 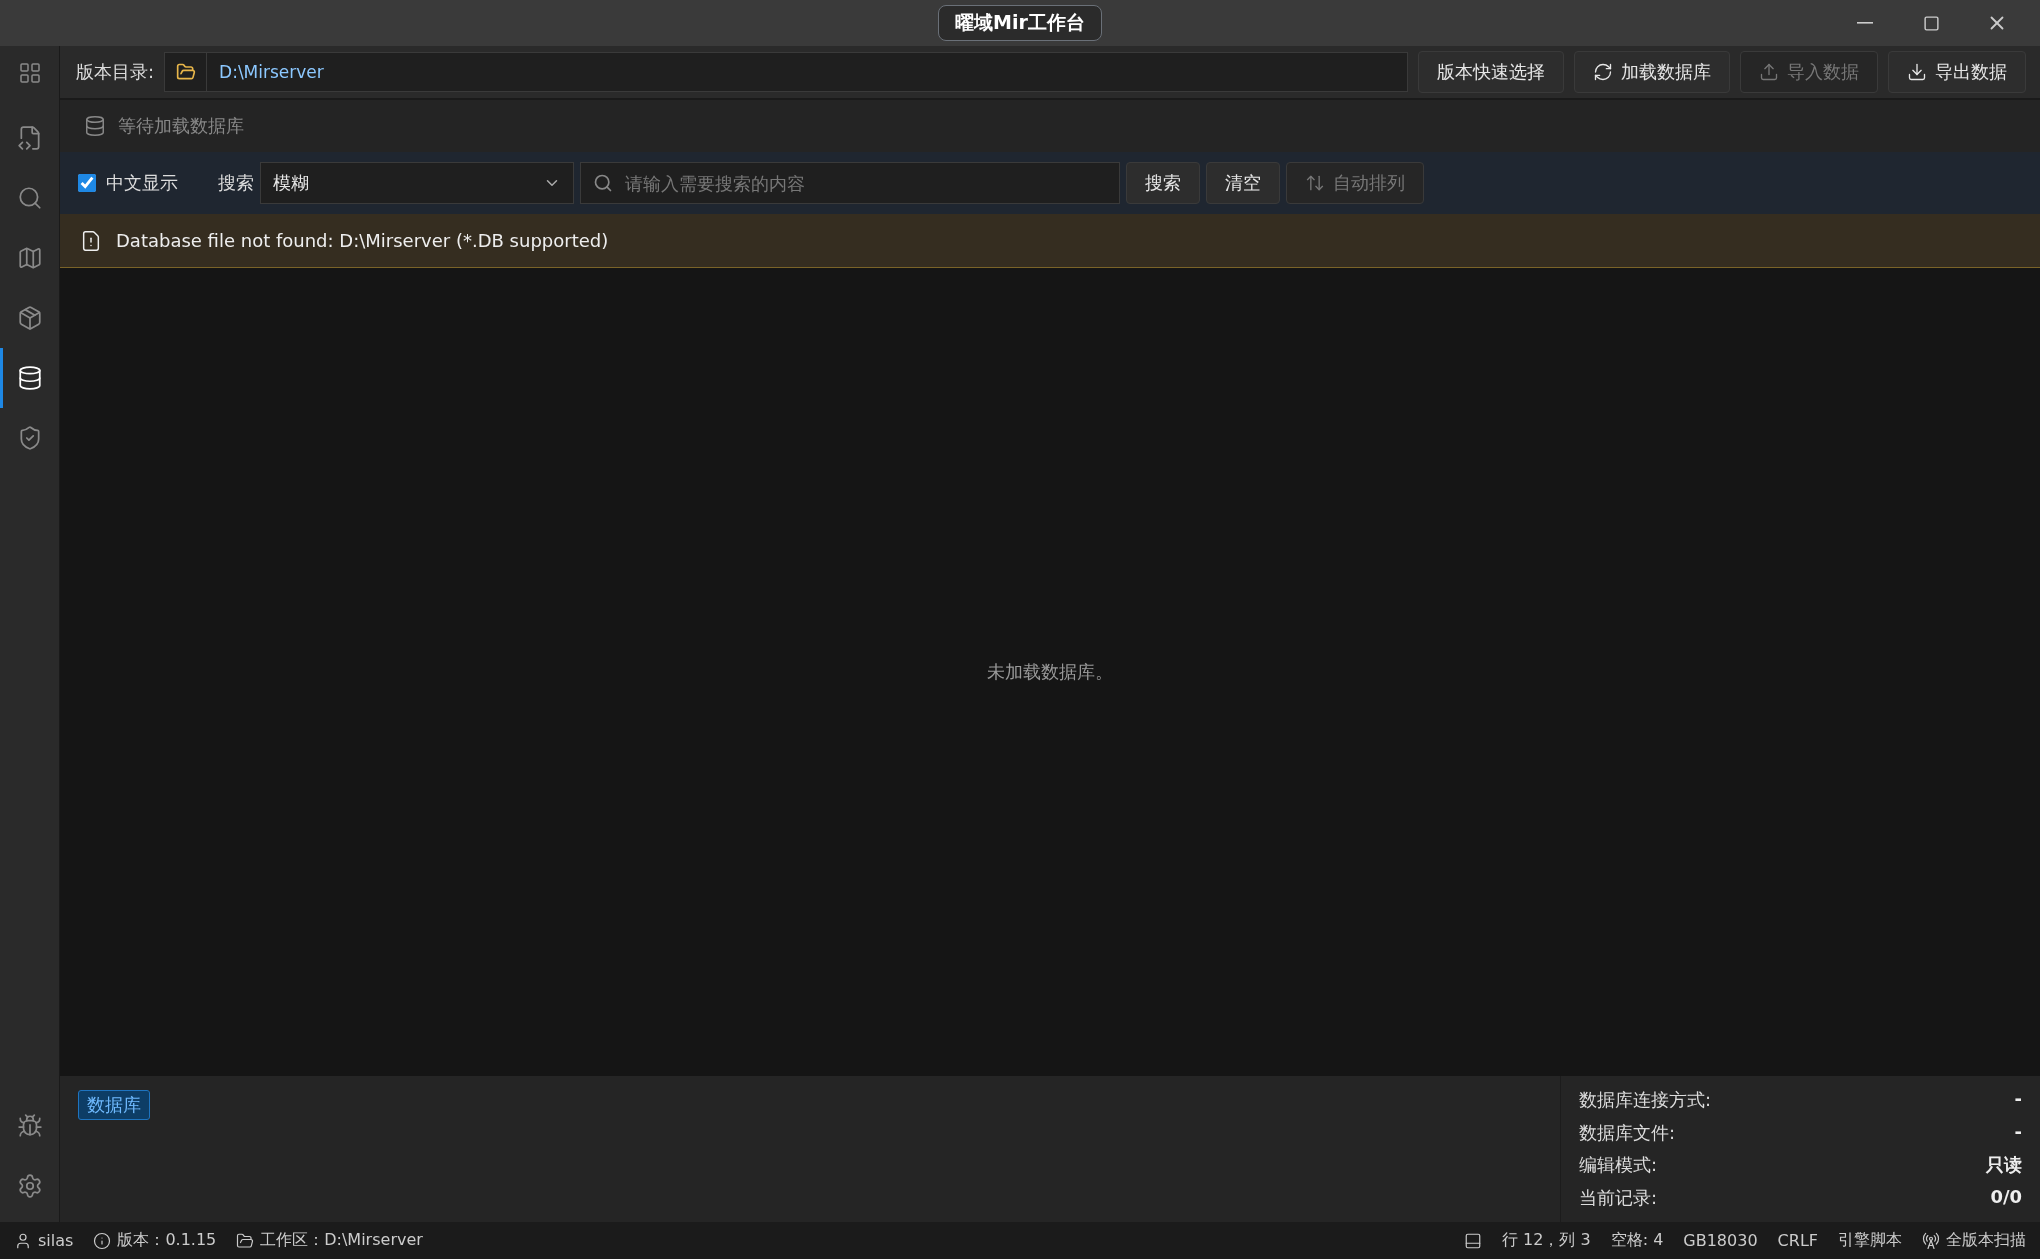 What do you see at coordinates (29, 258) in the screenshot?
I see `map-icon` at bounding box center [29, 258].